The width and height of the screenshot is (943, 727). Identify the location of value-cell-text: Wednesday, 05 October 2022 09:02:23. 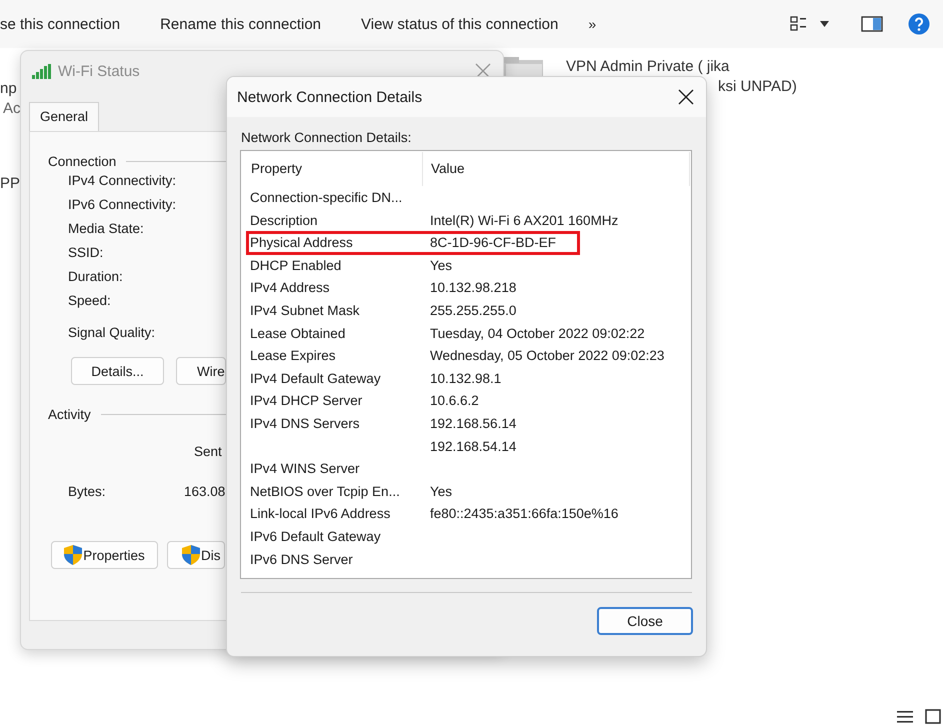
(547, 356).